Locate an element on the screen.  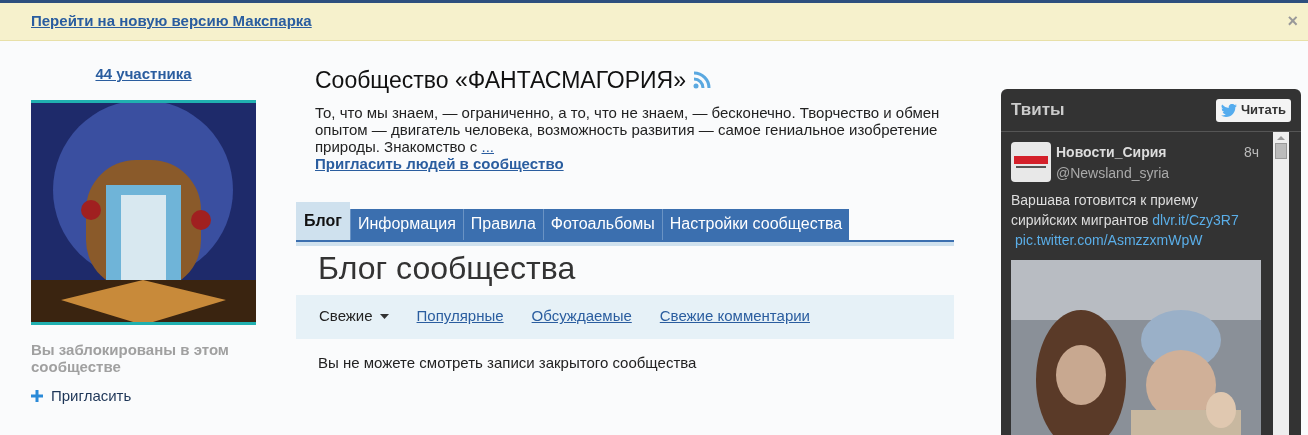
filter-link: Свежие is located at coordinates (354, 316).